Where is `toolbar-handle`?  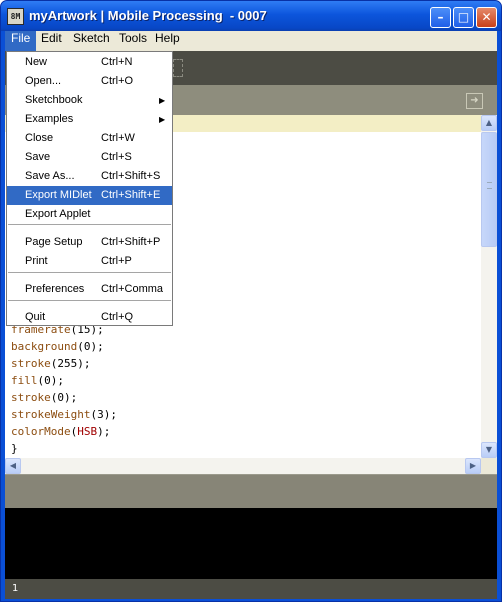 toolbar-handle is located at coordinates (178, 68).